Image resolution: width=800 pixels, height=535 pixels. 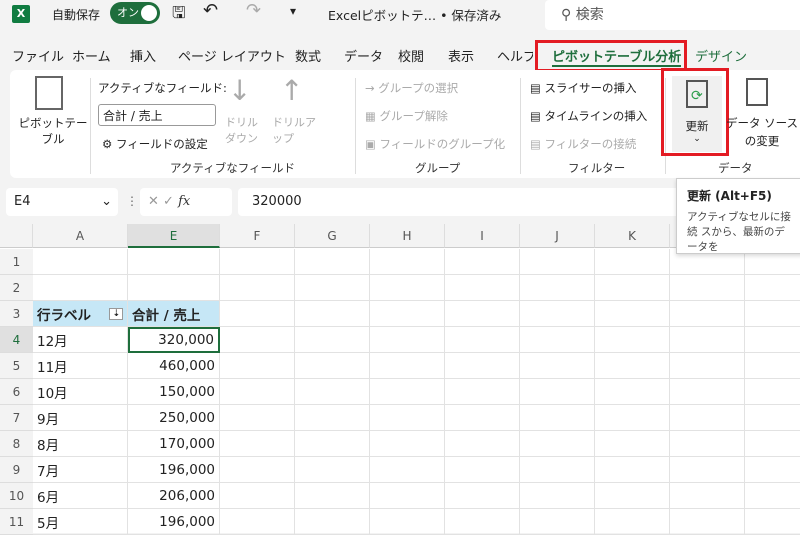 I want to click on row-header: 2, so click(x=16, y=288).